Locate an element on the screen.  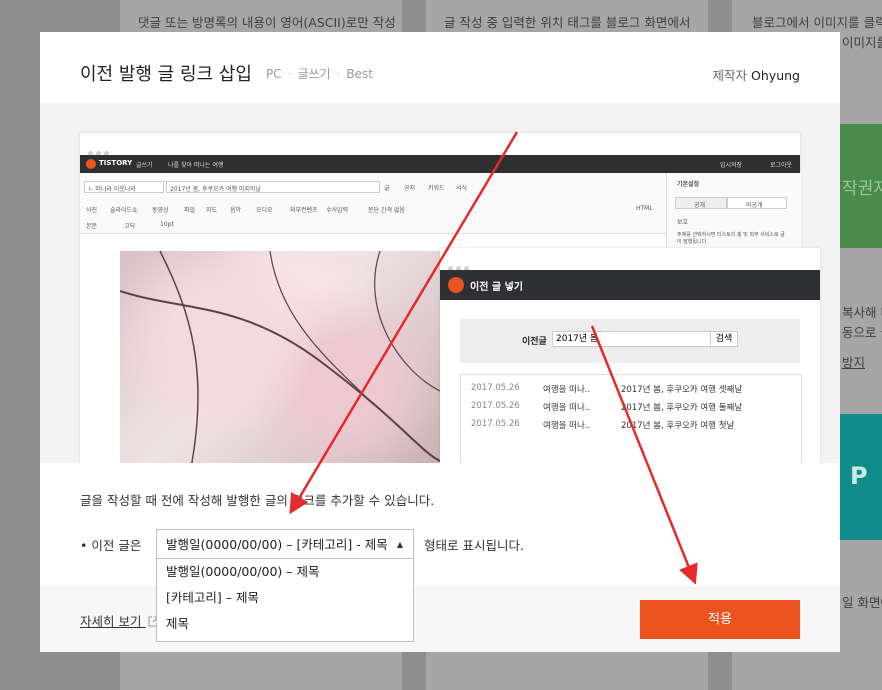
arrow-to-dialog is located at coordinates (404, 323).